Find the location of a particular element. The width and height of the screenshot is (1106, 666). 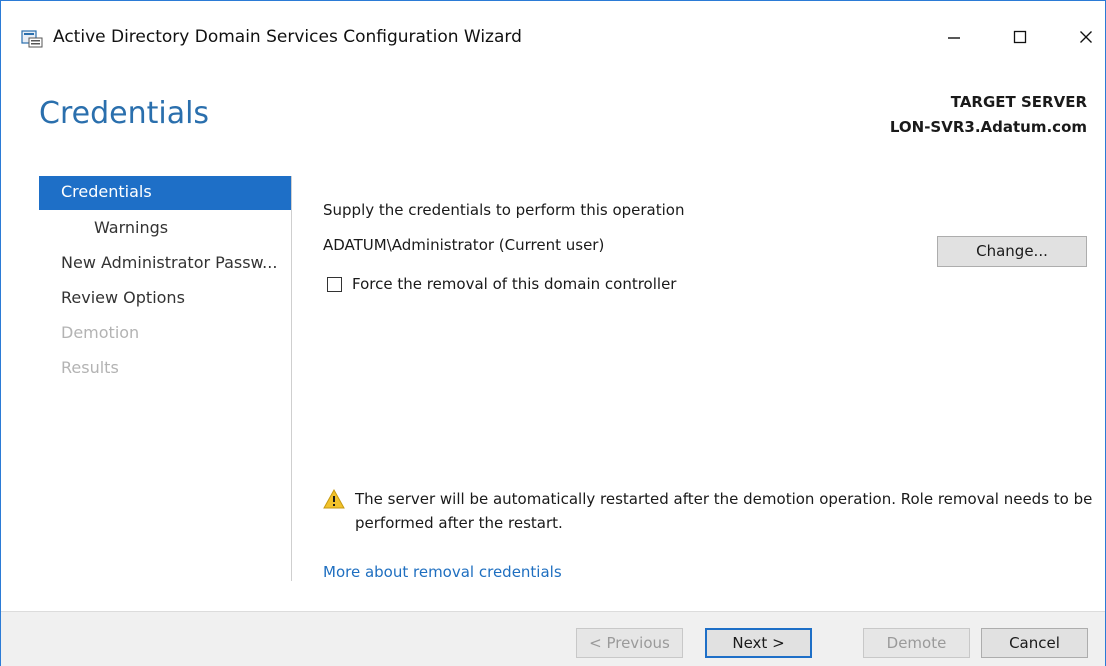

nav-item-credentials: Credentials is located at coordinates (165, 193).